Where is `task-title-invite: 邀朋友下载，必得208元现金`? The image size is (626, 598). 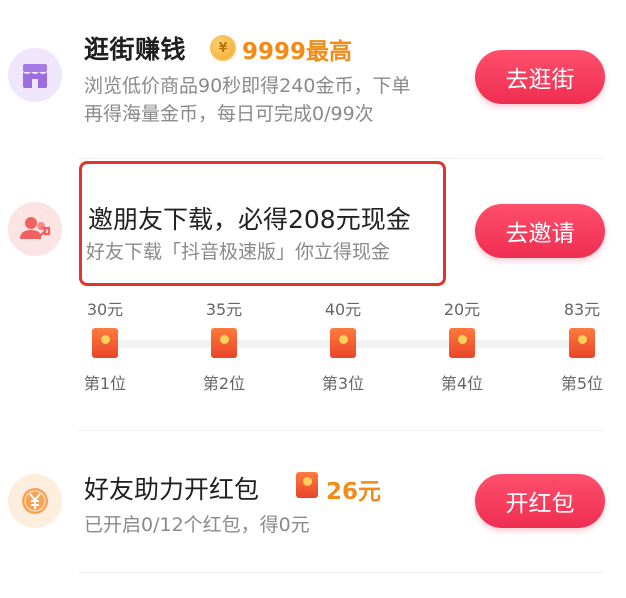
task-title-invite: 邀朋友下载，必得208元现金 is located at coordinates (249, 219).